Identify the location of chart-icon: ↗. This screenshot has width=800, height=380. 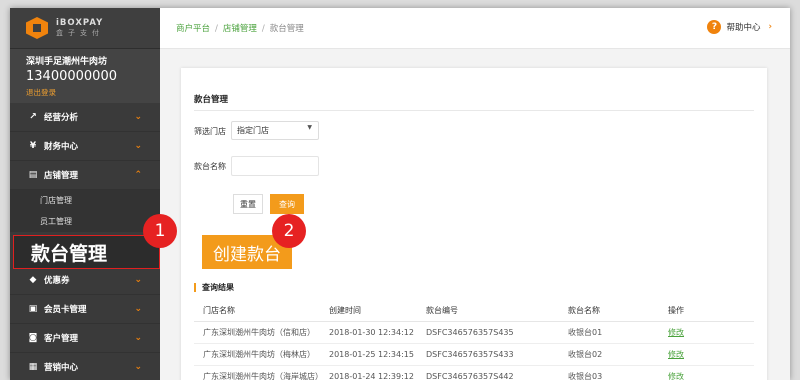
(33, 117).